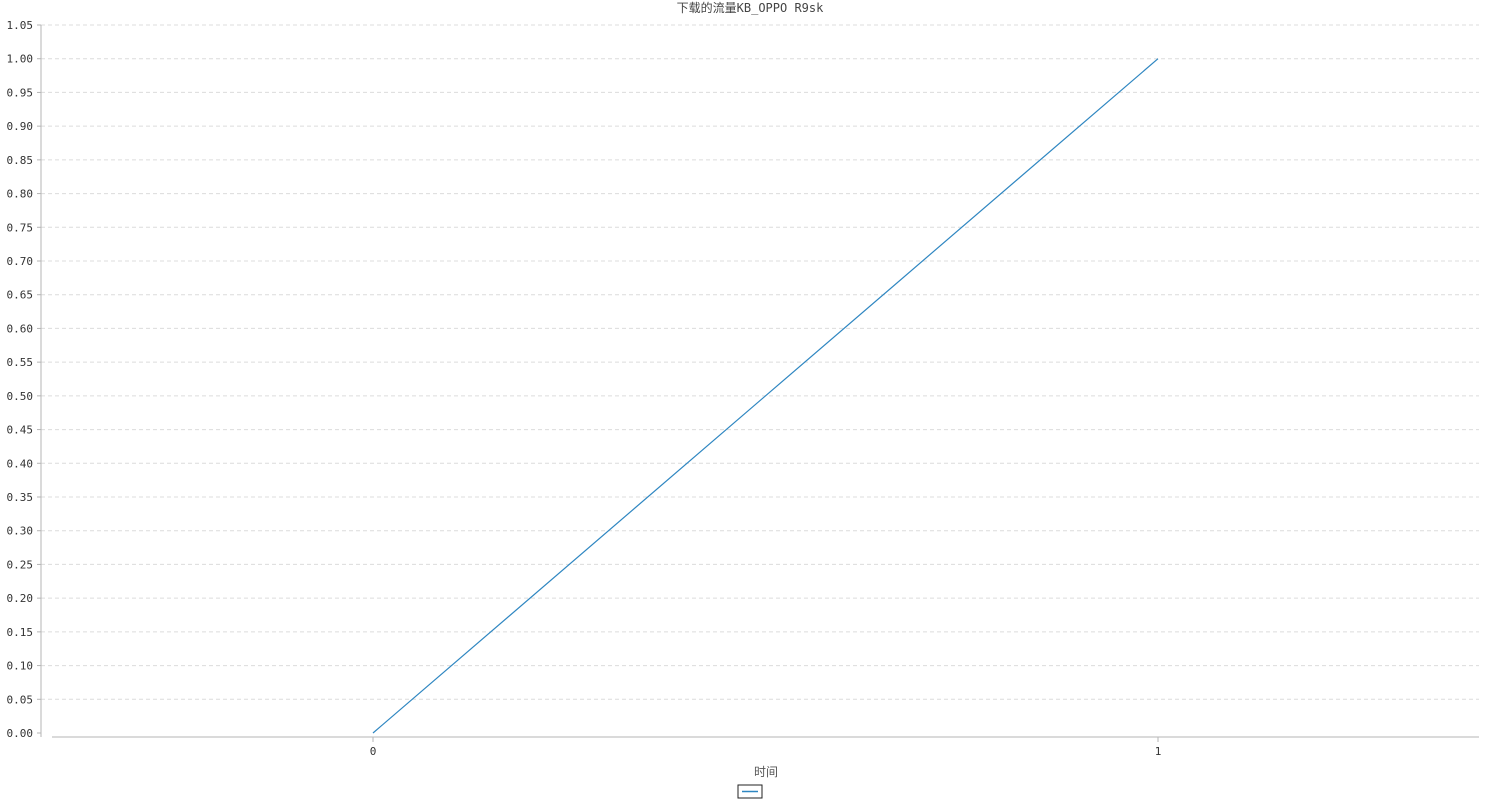  Describe the element at coordinates (20, 463) in the screenshot. I see `y-tick-label: 0.40` at that location.